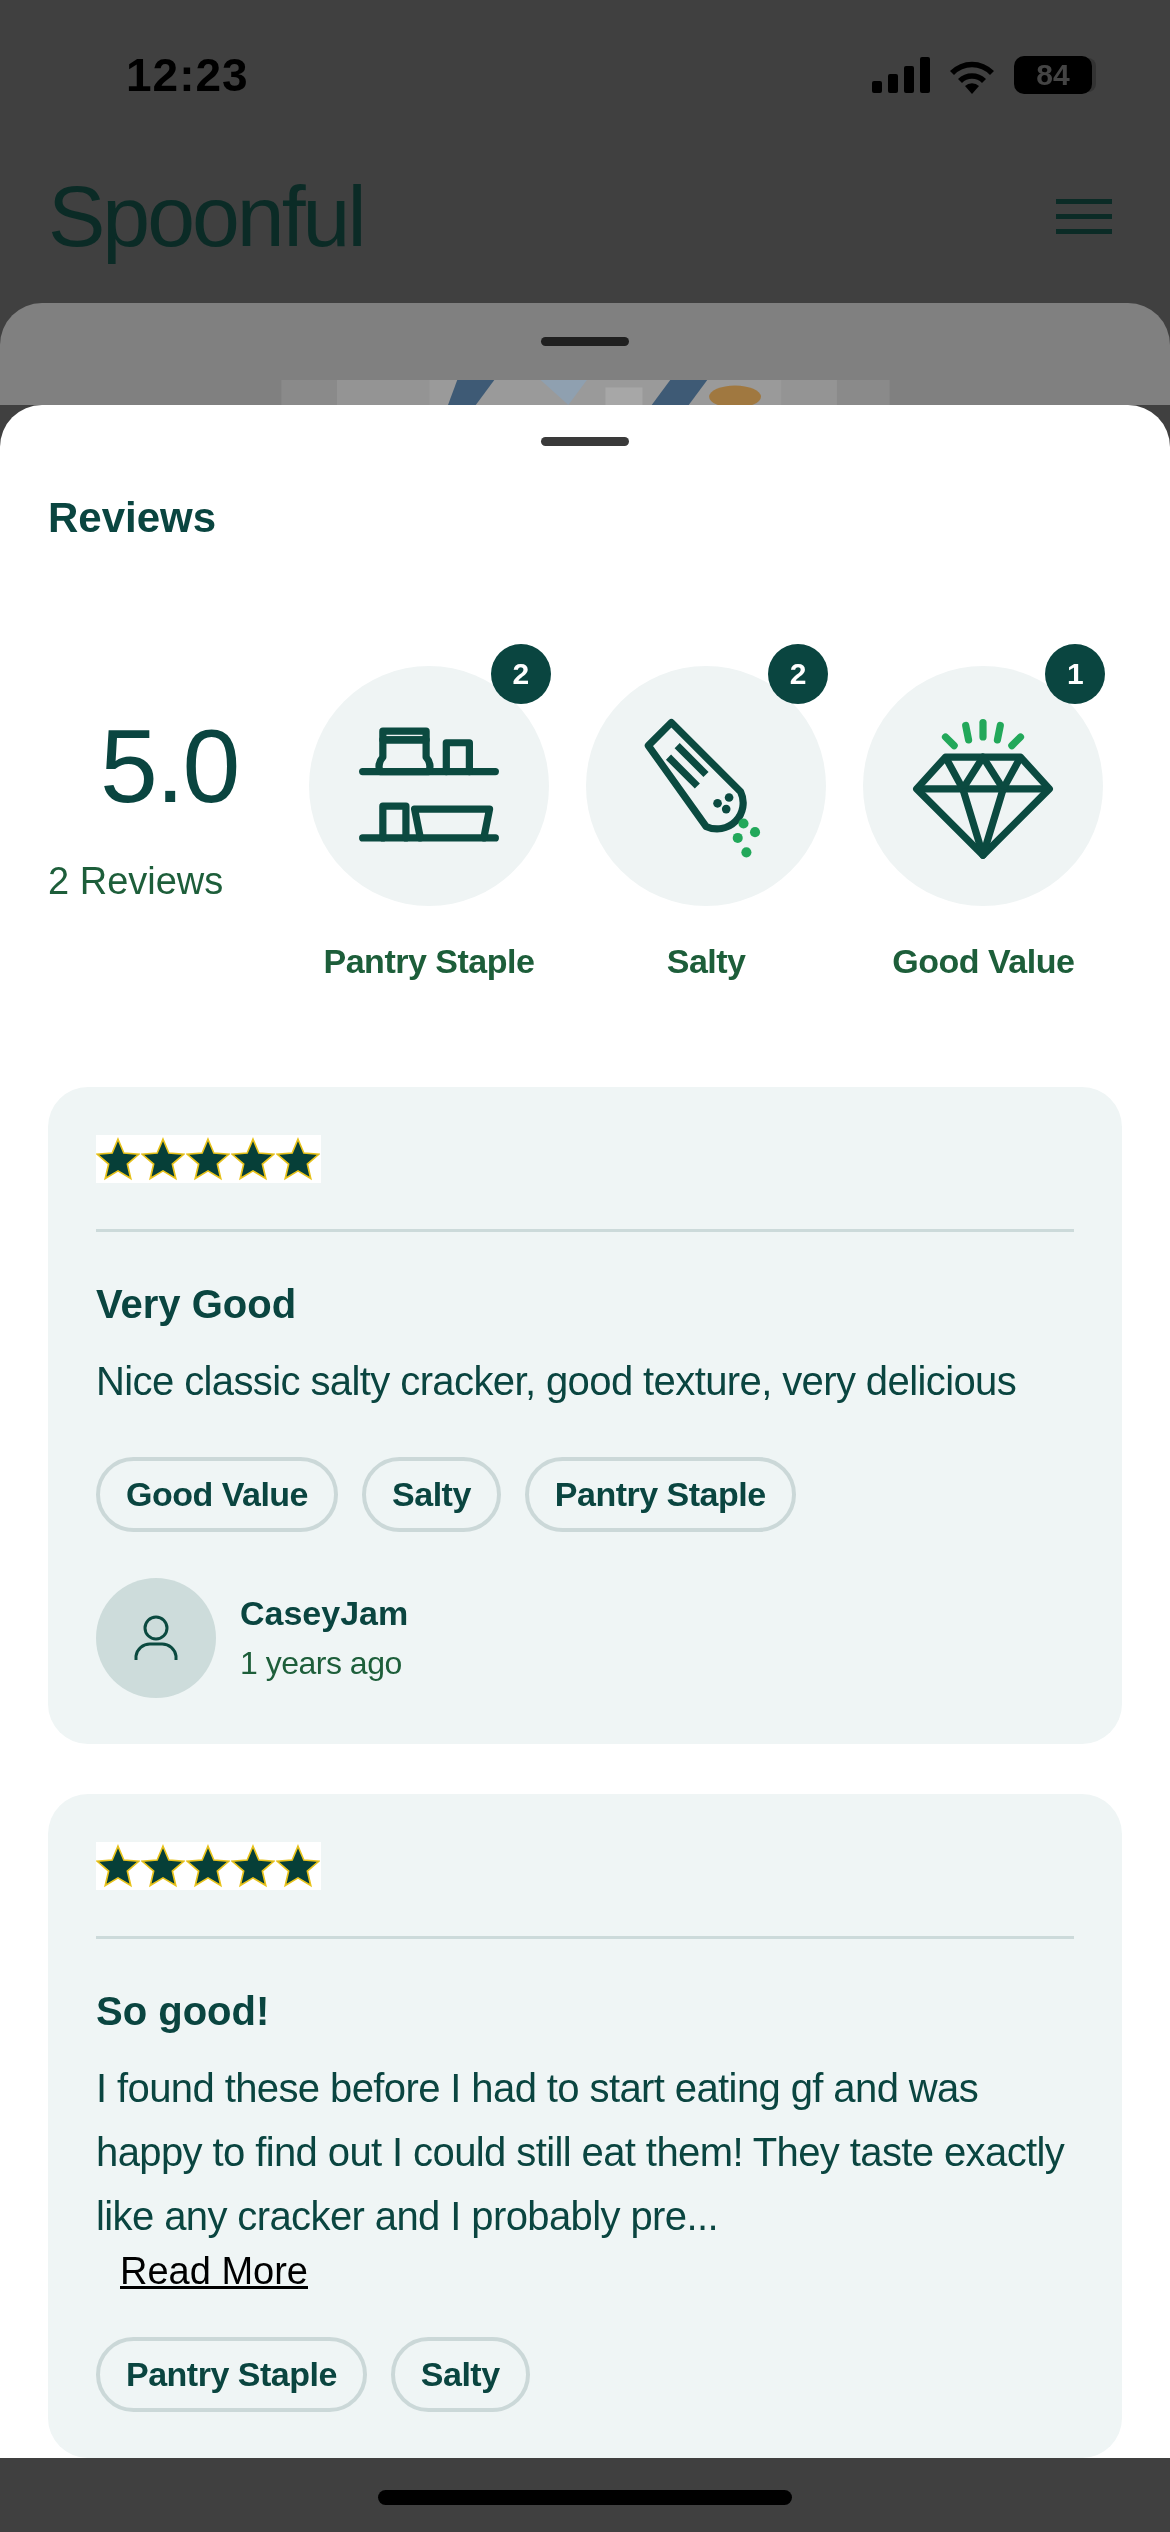  I want to click on author-name: CaseyJam, so click(324, 1613).